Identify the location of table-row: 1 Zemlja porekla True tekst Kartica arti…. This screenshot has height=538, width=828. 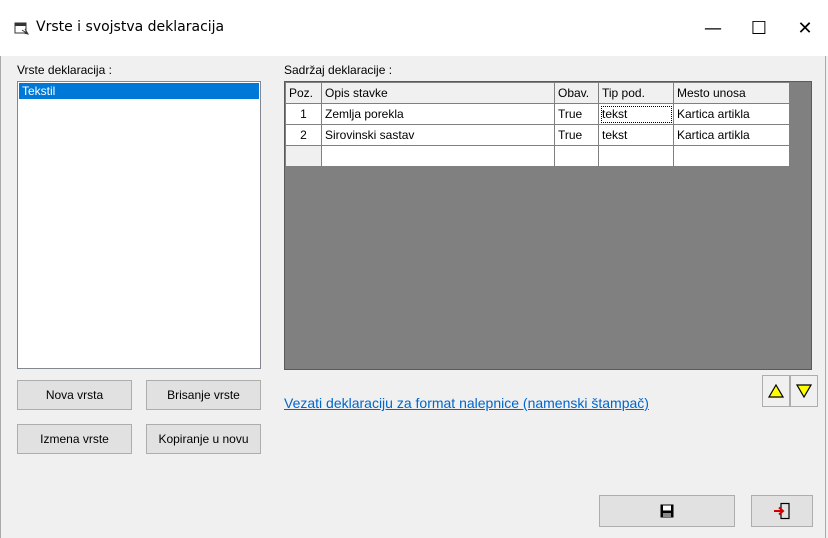
(537, 114).